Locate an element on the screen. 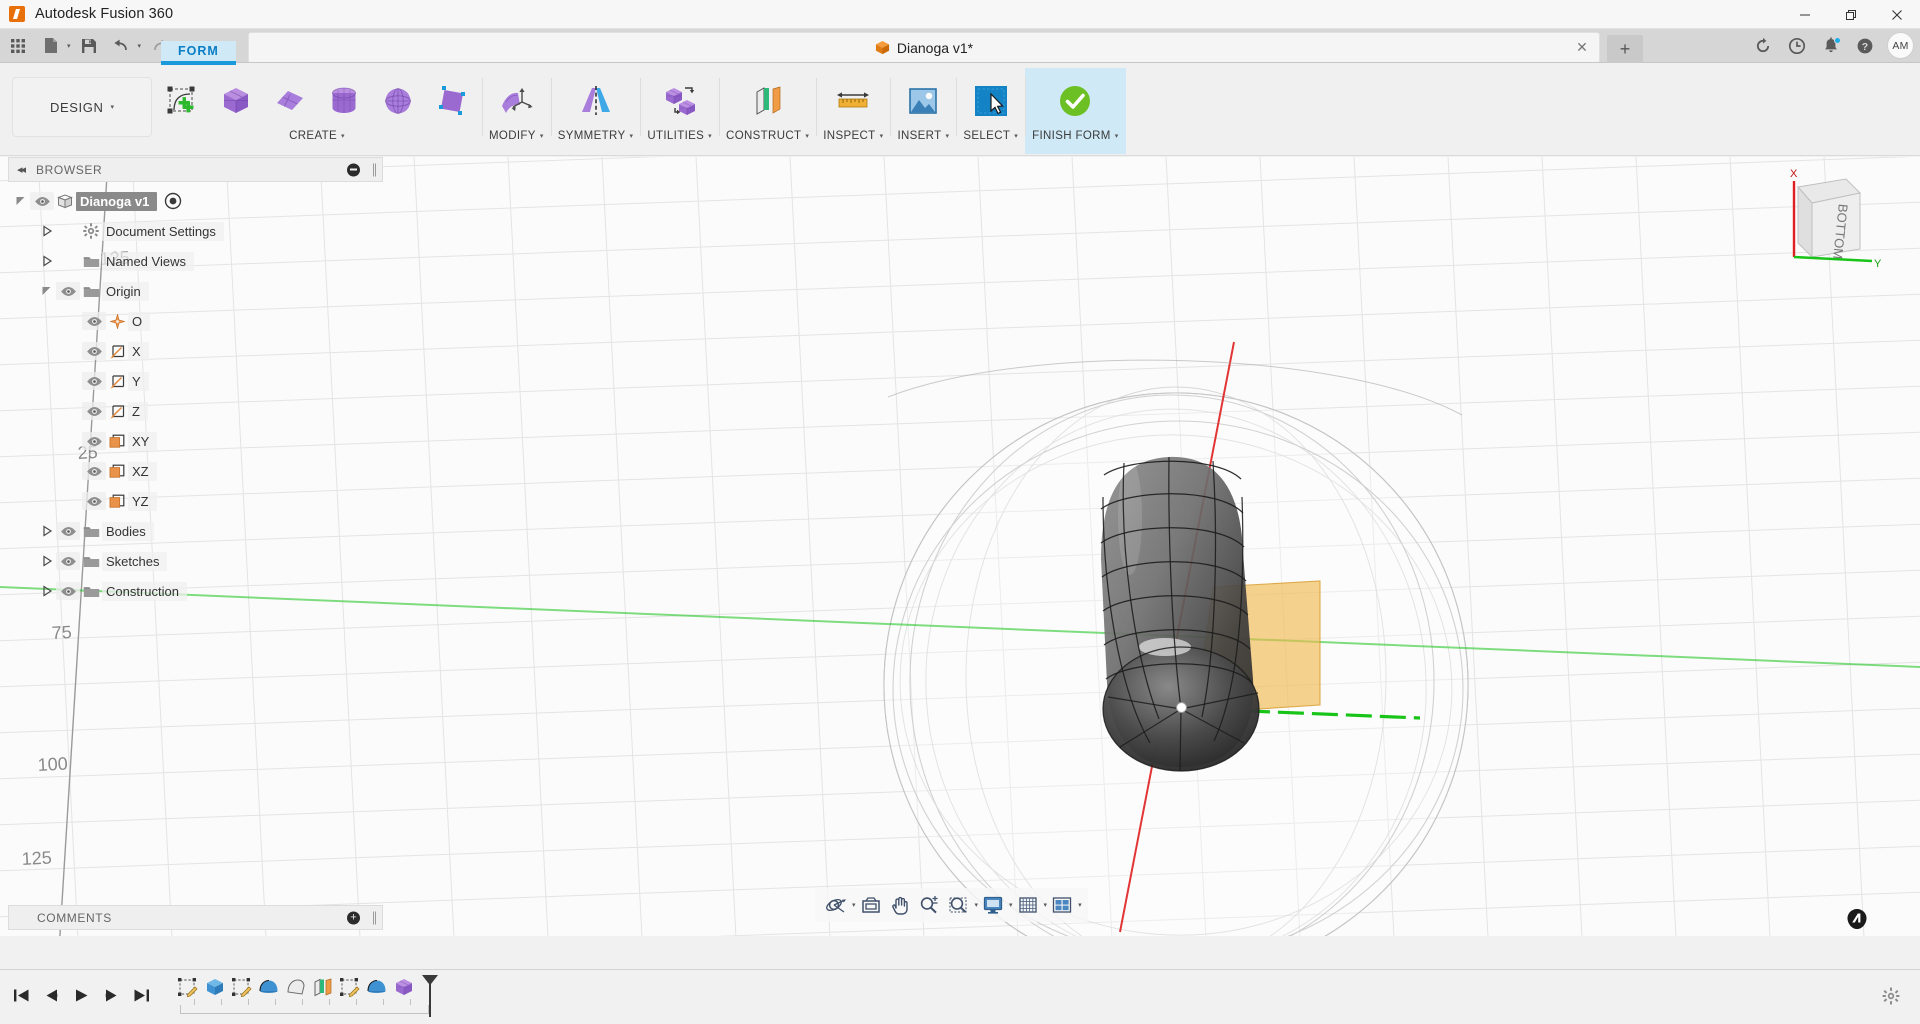 This screenshot has width=1920, height=1024. browser-item-bodies: Bodies is located at coordinates (195, 531).